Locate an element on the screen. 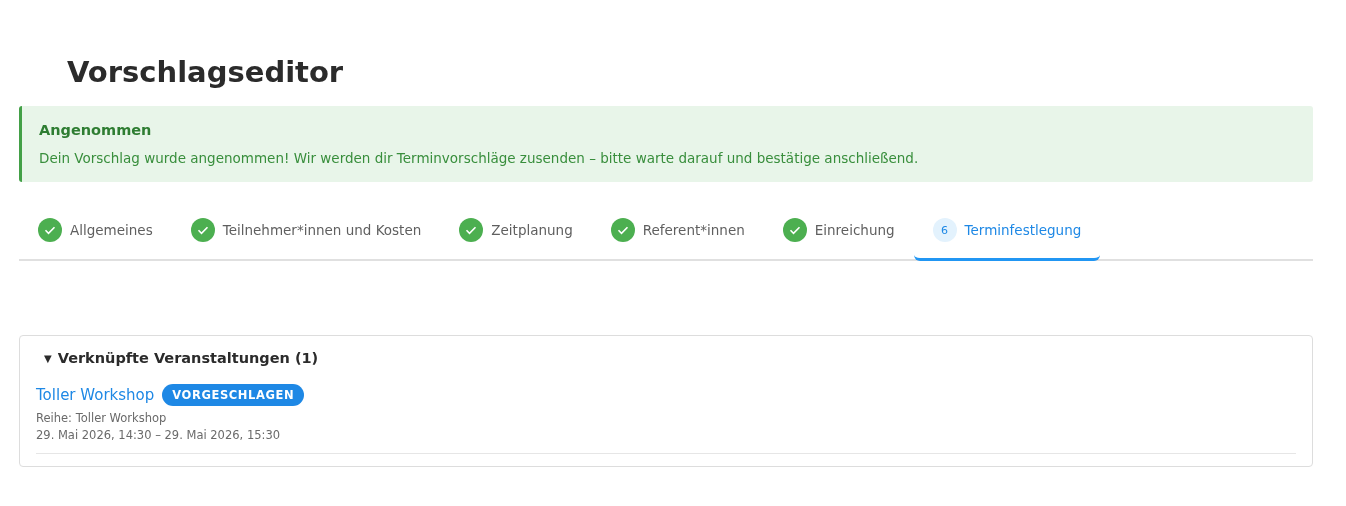 The width and height of the screenshot is (1346, 506). status-badge: VORGESCHLAGEN is located at coordinates (233, 395).